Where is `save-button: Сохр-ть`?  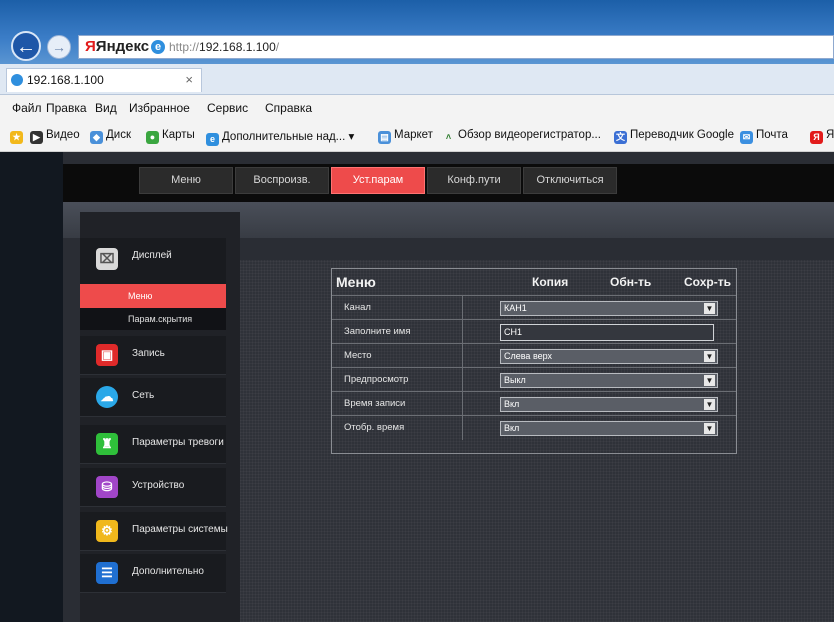 save-button: Сохр-ть is located at coordinates (707, 282).